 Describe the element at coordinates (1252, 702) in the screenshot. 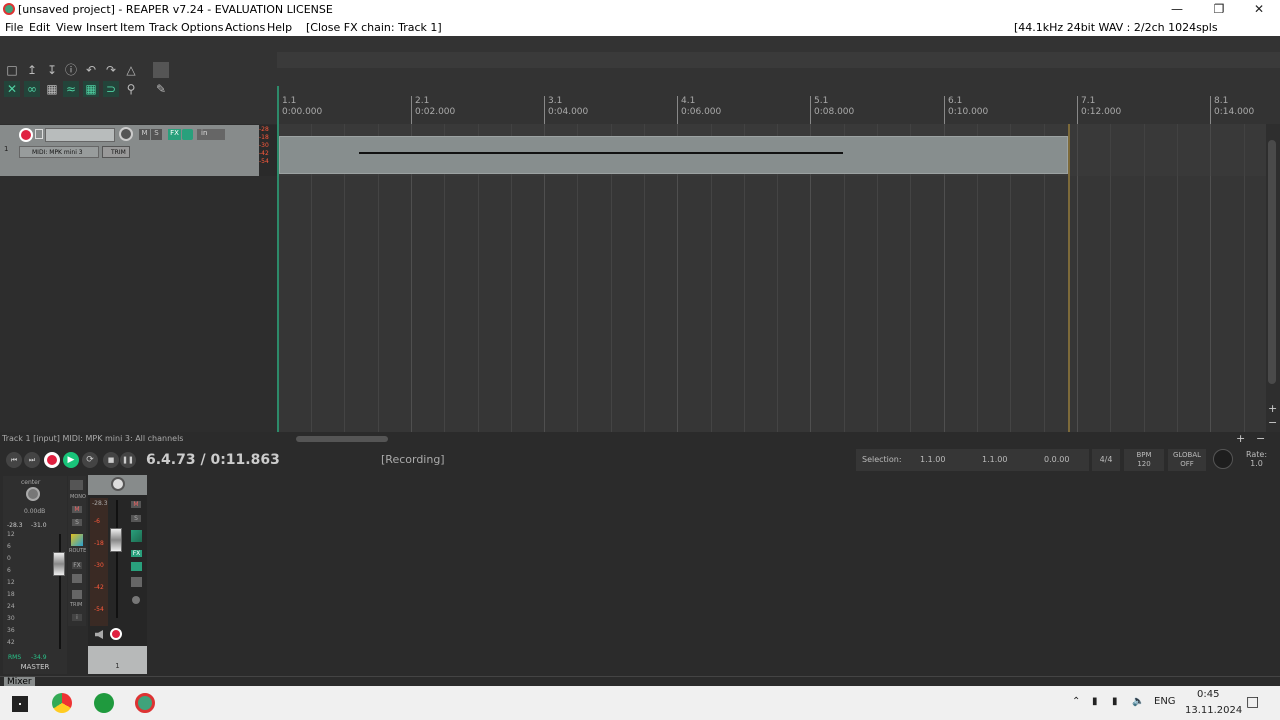

I see `notifications-icon: □` at that location.